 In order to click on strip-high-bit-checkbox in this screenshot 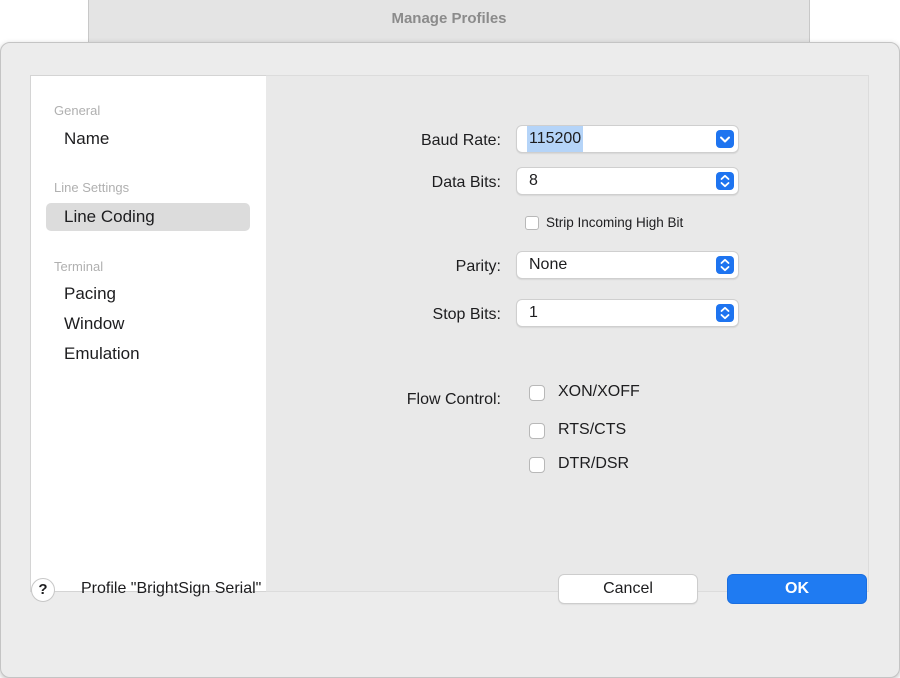, I will do `click(532, 223)`.